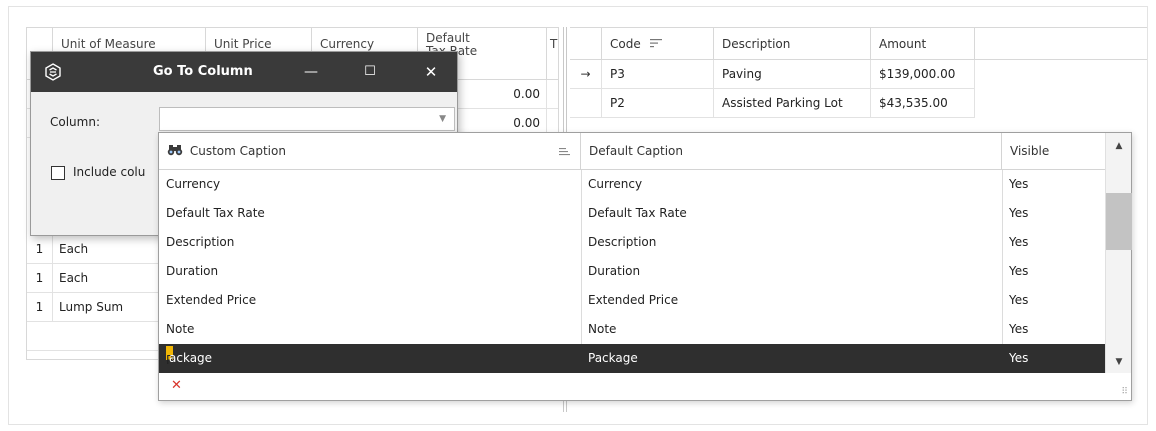  Describe the element at coordinates (370, 151) in the screenshot. I see `column-header-custom-caption: Custom Caption` at that location.